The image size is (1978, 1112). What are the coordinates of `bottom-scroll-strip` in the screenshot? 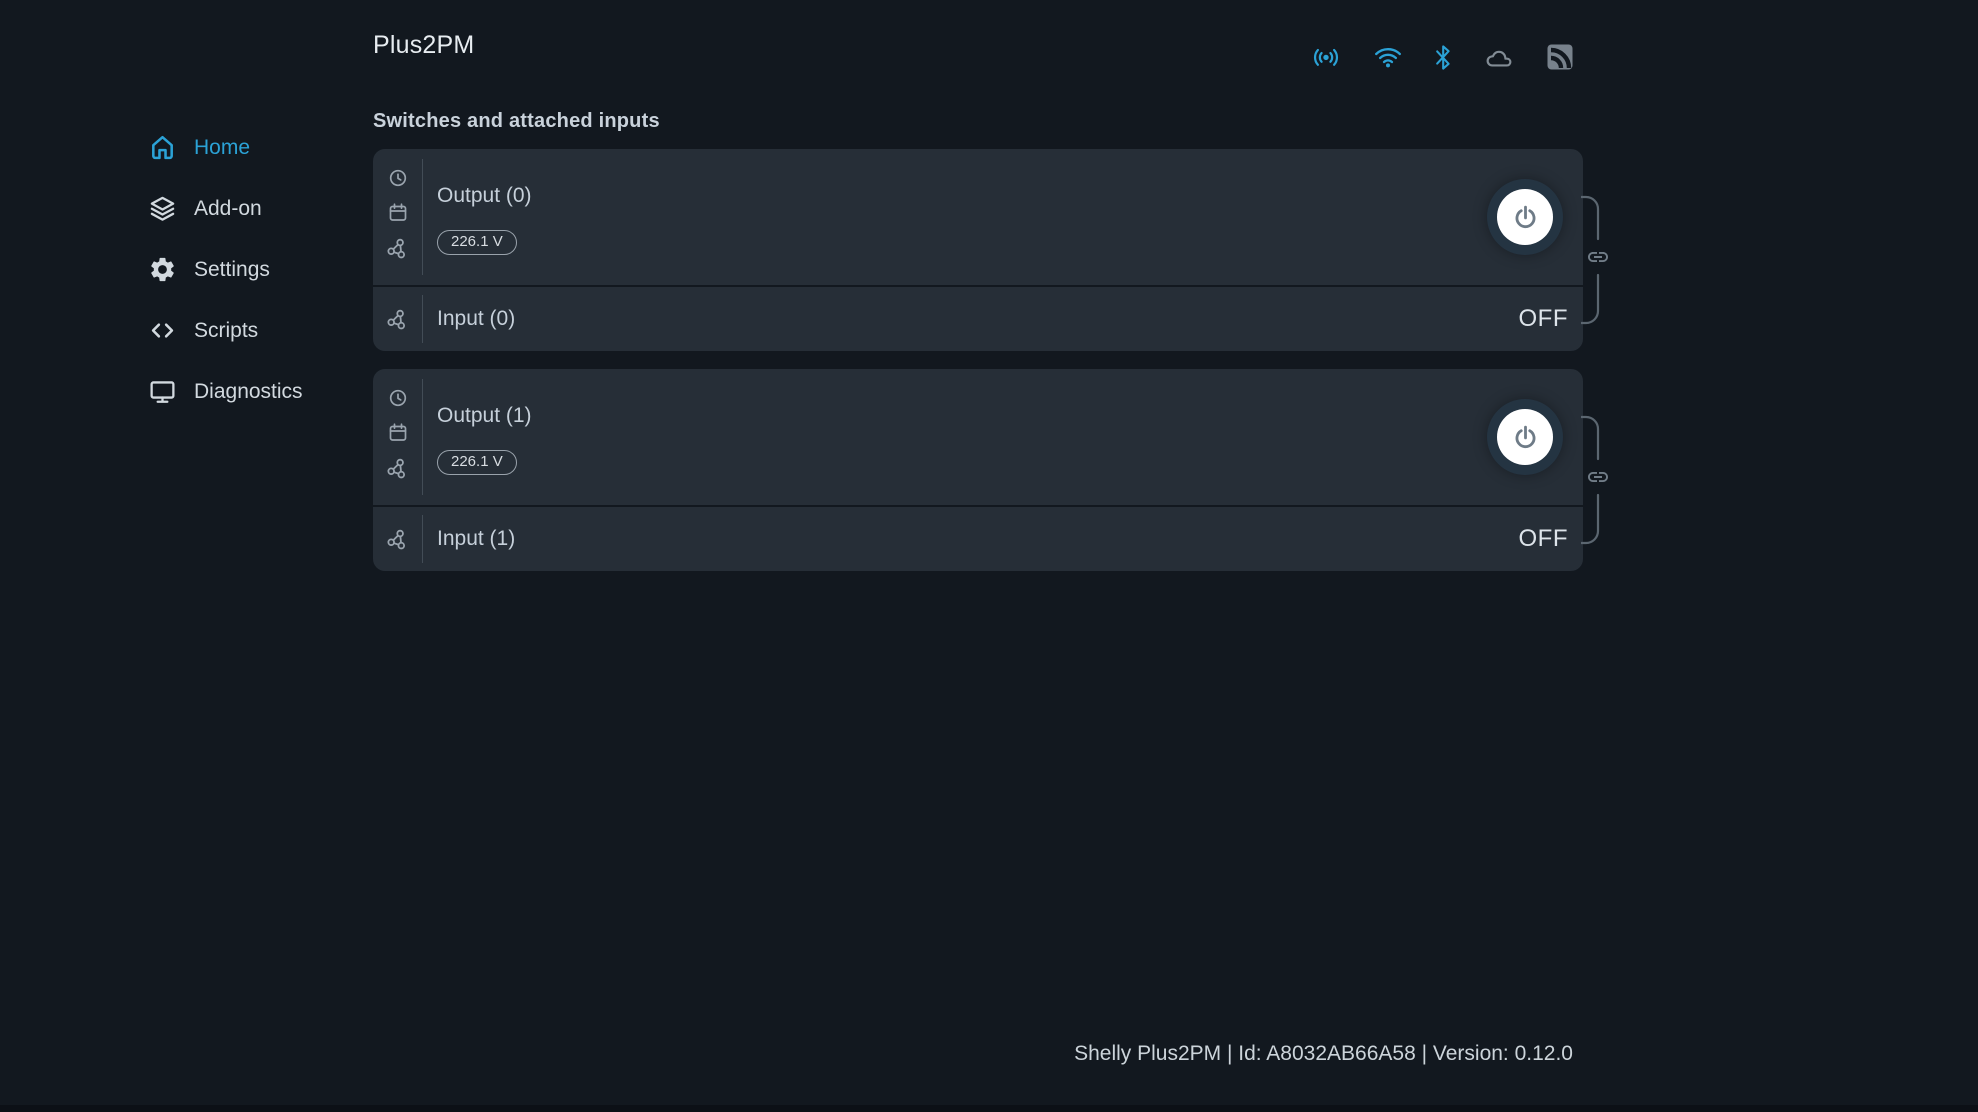 It's located at (989, 1108).